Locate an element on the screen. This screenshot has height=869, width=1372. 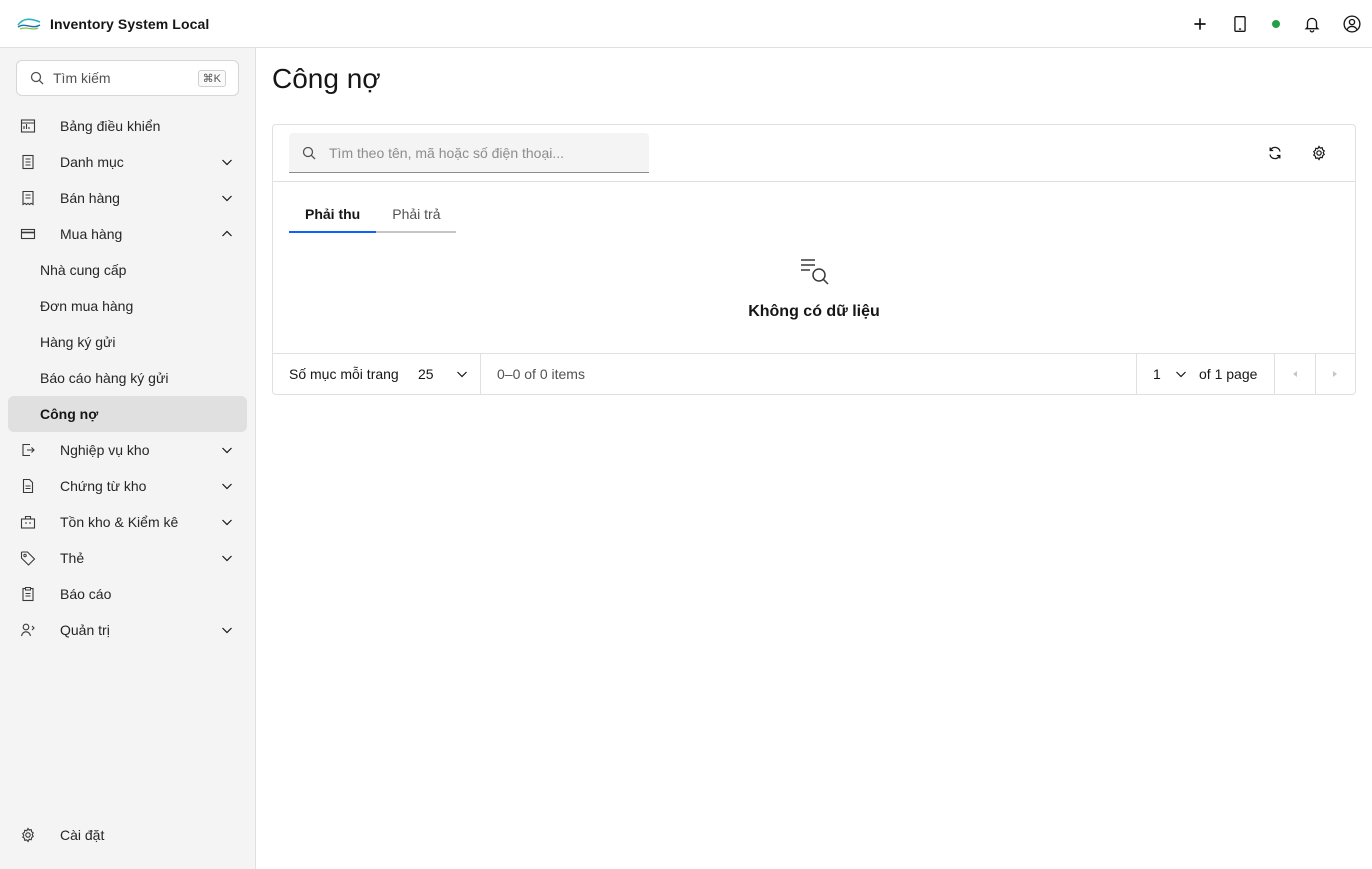
page-number-select: 1 is located at coordinates (1178, 374).